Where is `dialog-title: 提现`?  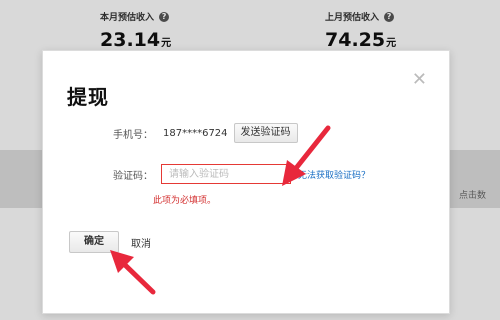 dialog-title: 提现 is located at coordinates (88, 97).